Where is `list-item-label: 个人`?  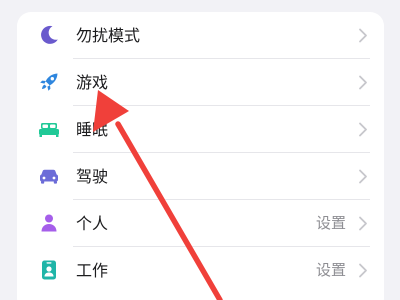
list-item-label: 个人 is located at coordinates (92, 223).